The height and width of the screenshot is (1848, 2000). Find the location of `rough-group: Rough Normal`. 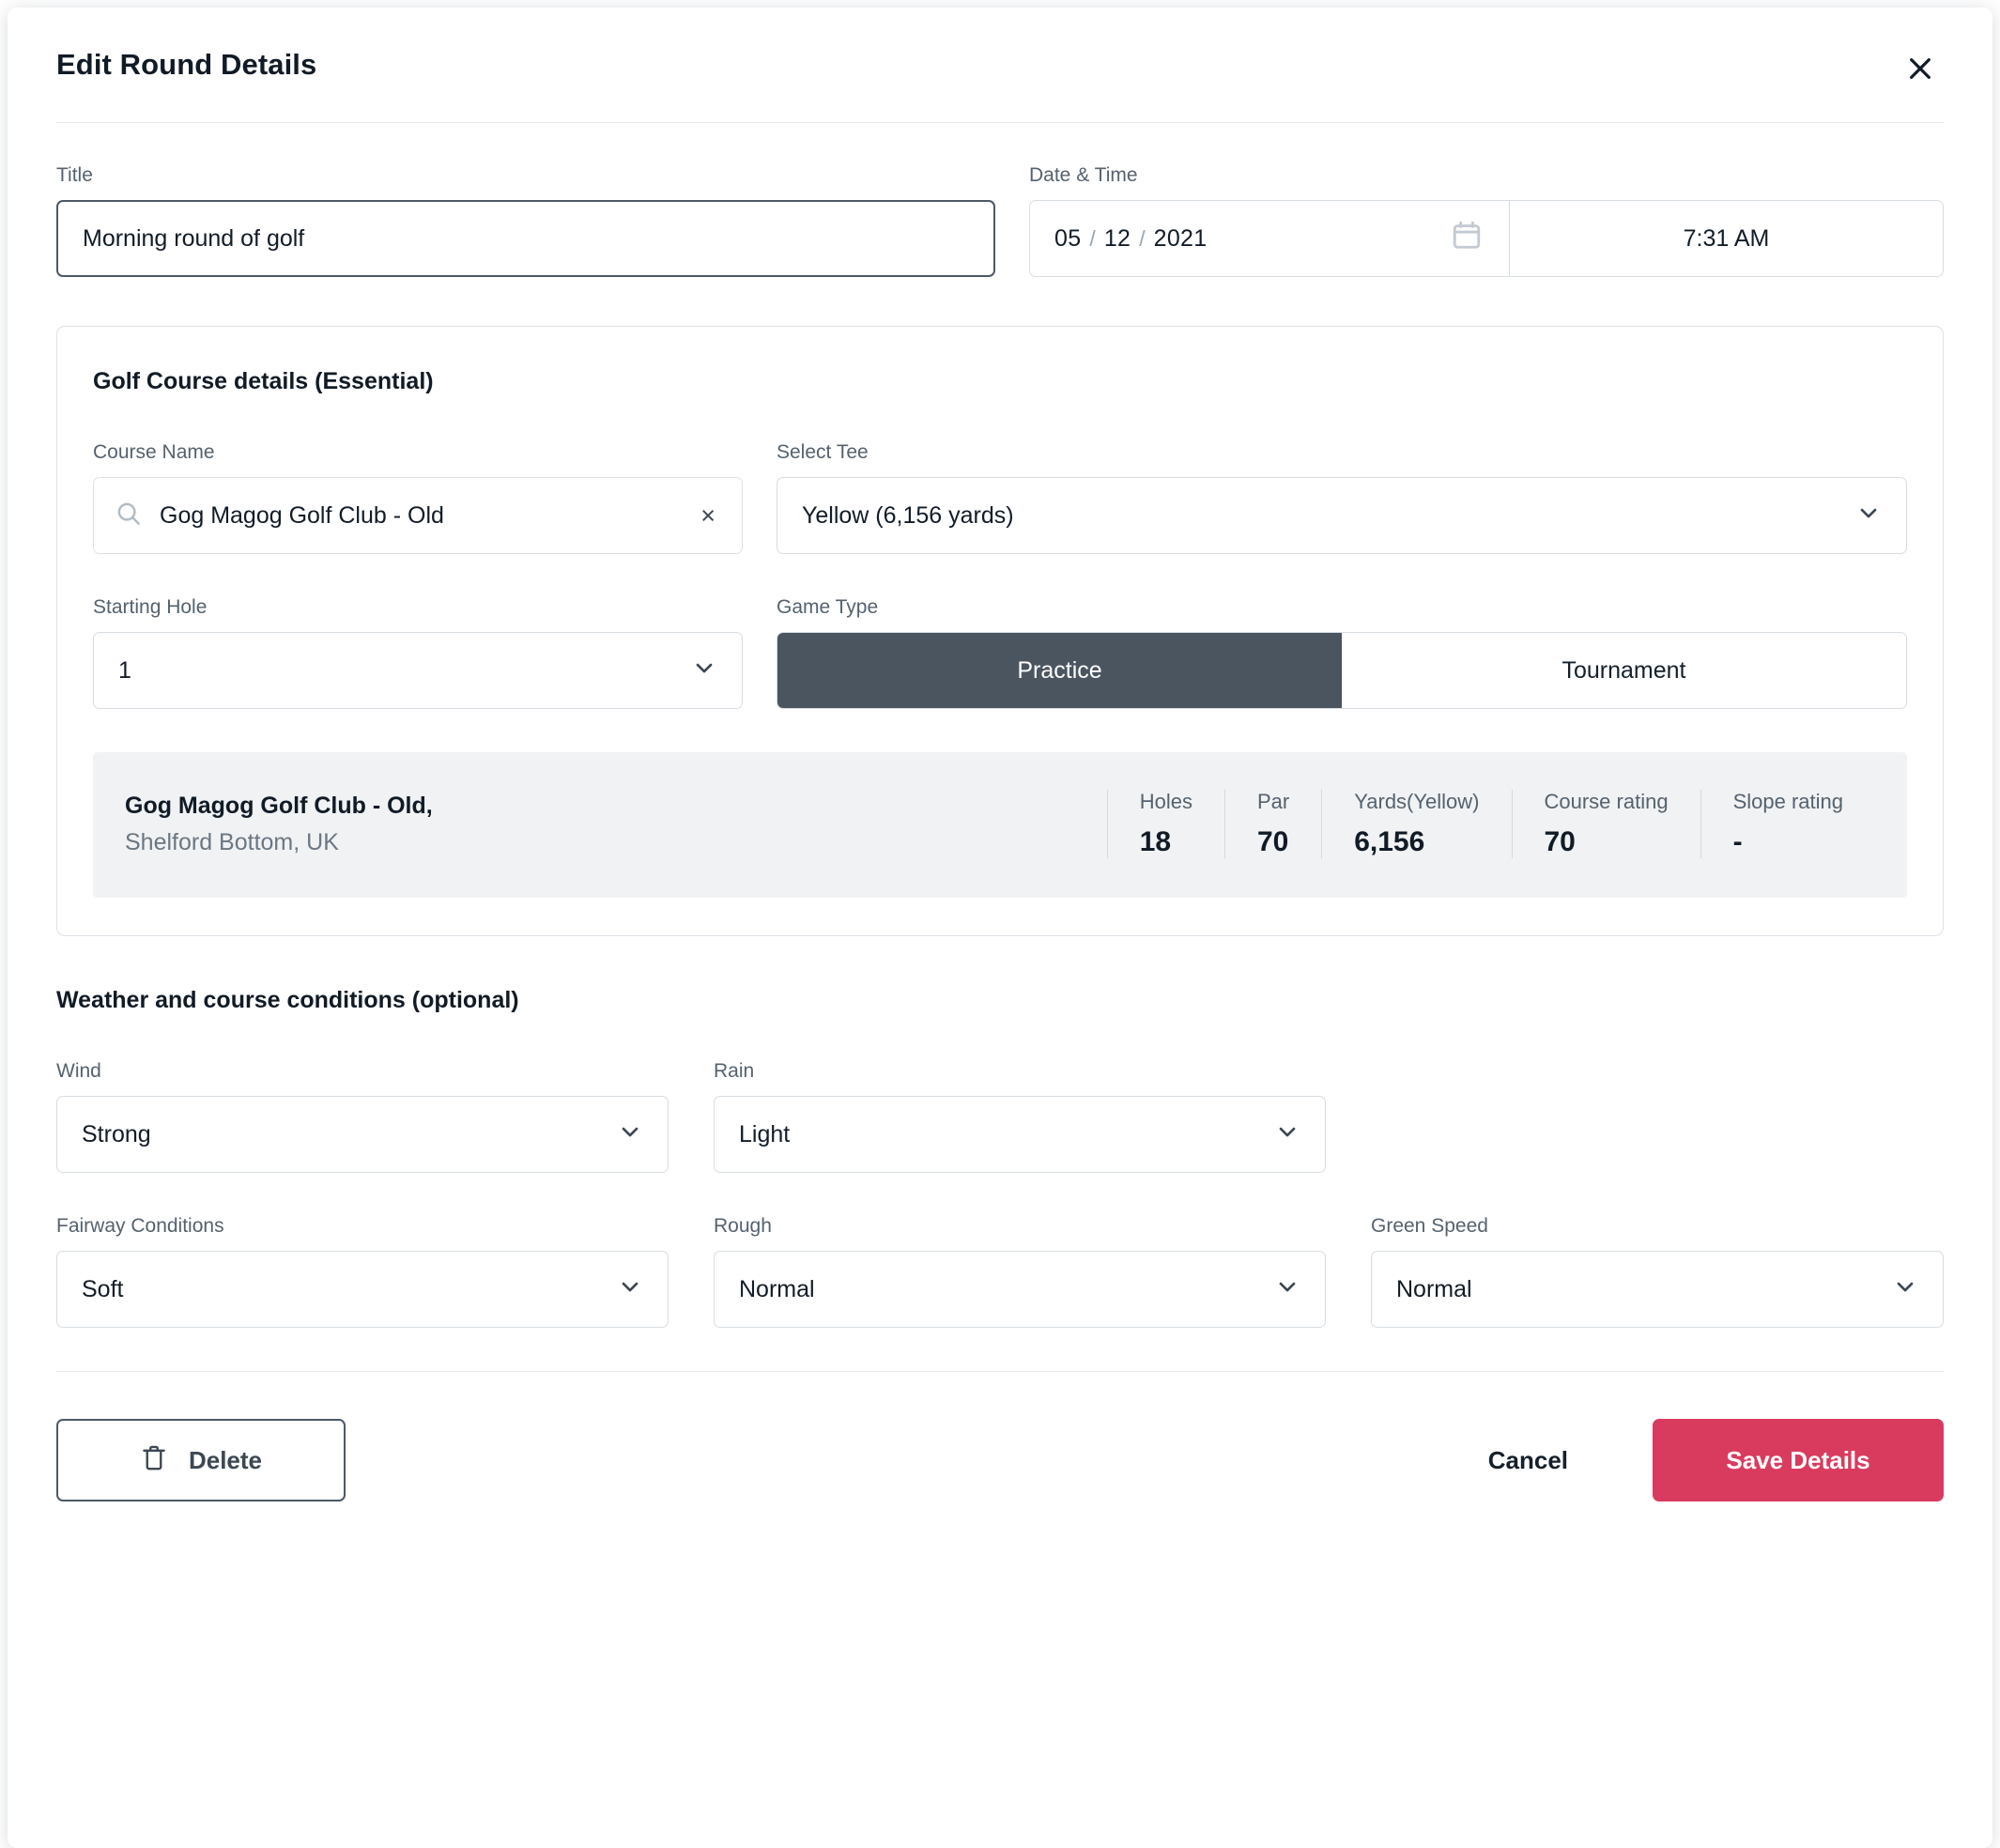

rough-group: Rough Normal is located at coordinates (1020, 1272).